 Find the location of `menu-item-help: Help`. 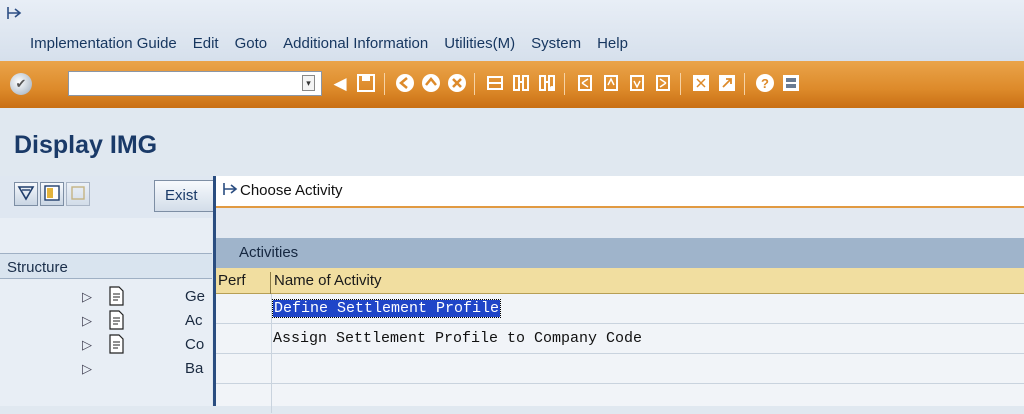

menu-item-help: Help is located at coordinates (612, 43).